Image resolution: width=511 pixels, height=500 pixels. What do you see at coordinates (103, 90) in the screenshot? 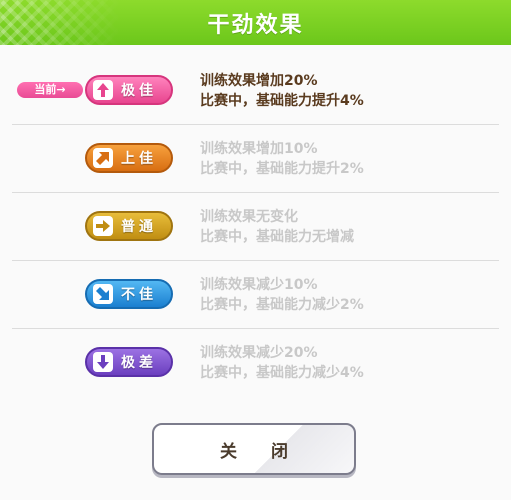
I see `up-arrow-icon` at bounding box center [103, 90].